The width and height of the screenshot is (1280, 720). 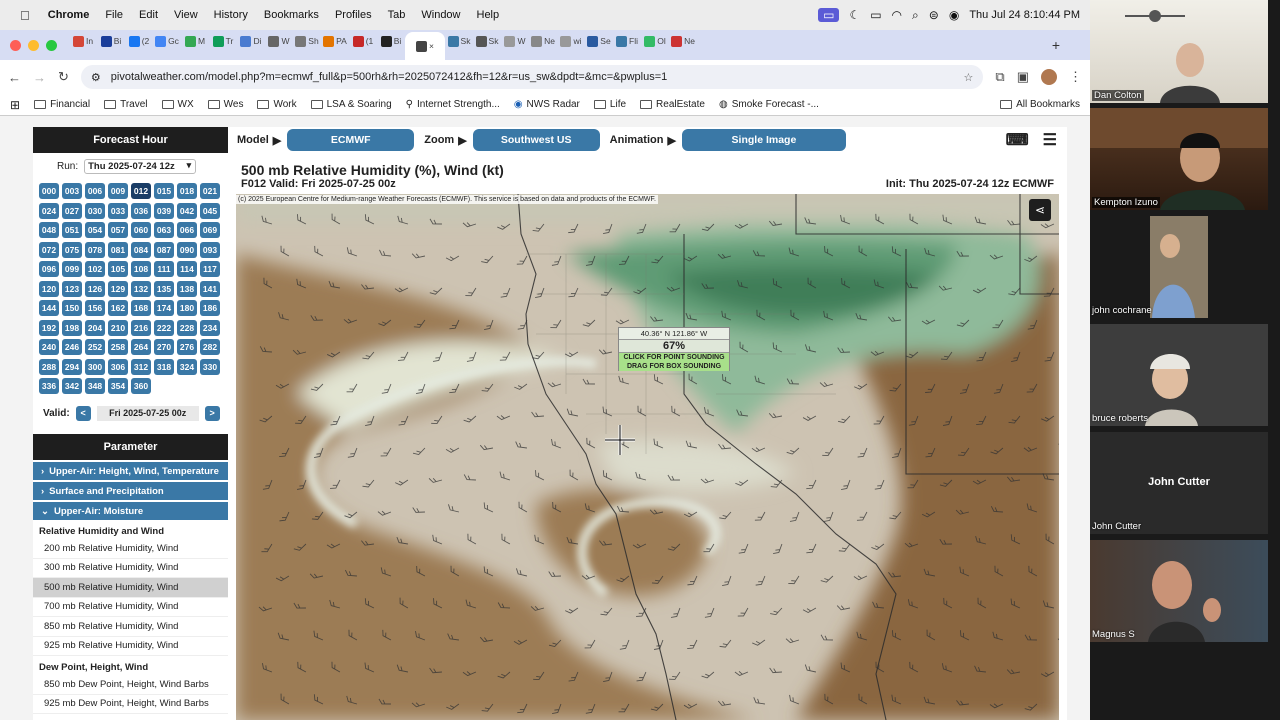 What do you see at coordinates (1040, 104) in the screenshot?
I see `all-bookmarks: All Bookmarks` at bounding box center [1040, 104].